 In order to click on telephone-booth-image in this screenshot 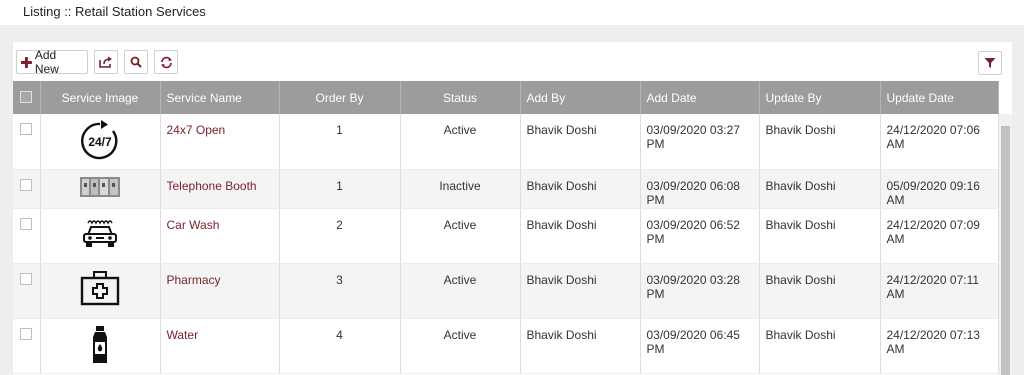, I will do `click(100, 186)`.